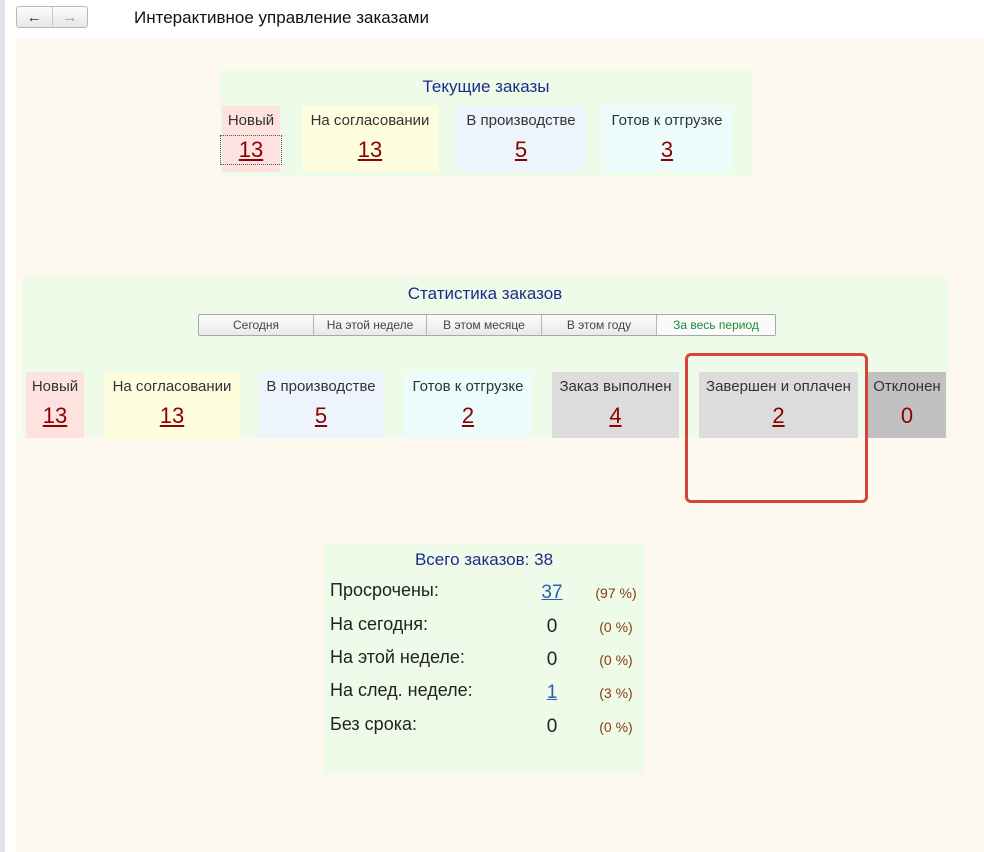  Describe the element at coordinates (615, 416) in the screenshot. I see `tile-value-link: 4` at that location.